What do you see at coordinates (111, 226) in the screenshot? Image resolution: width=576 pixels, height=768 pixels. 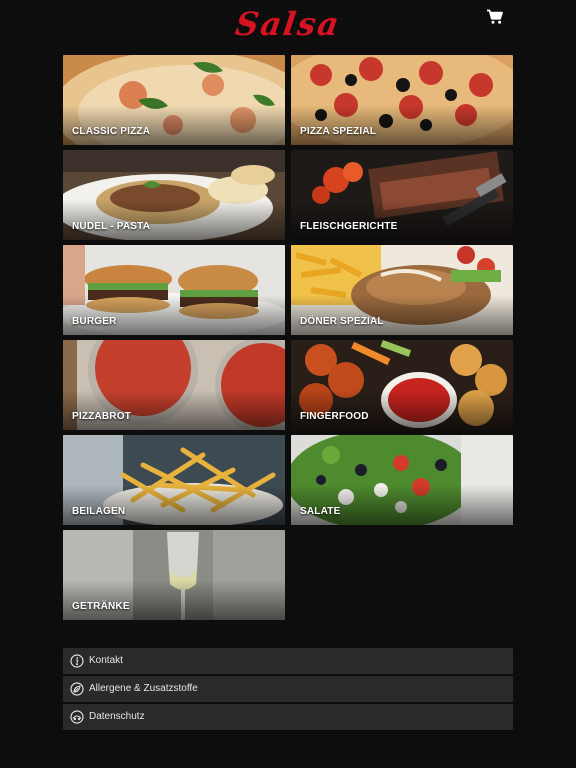 I see `category-label: NUDEL - PASTA` at bounding box center [111, 226].